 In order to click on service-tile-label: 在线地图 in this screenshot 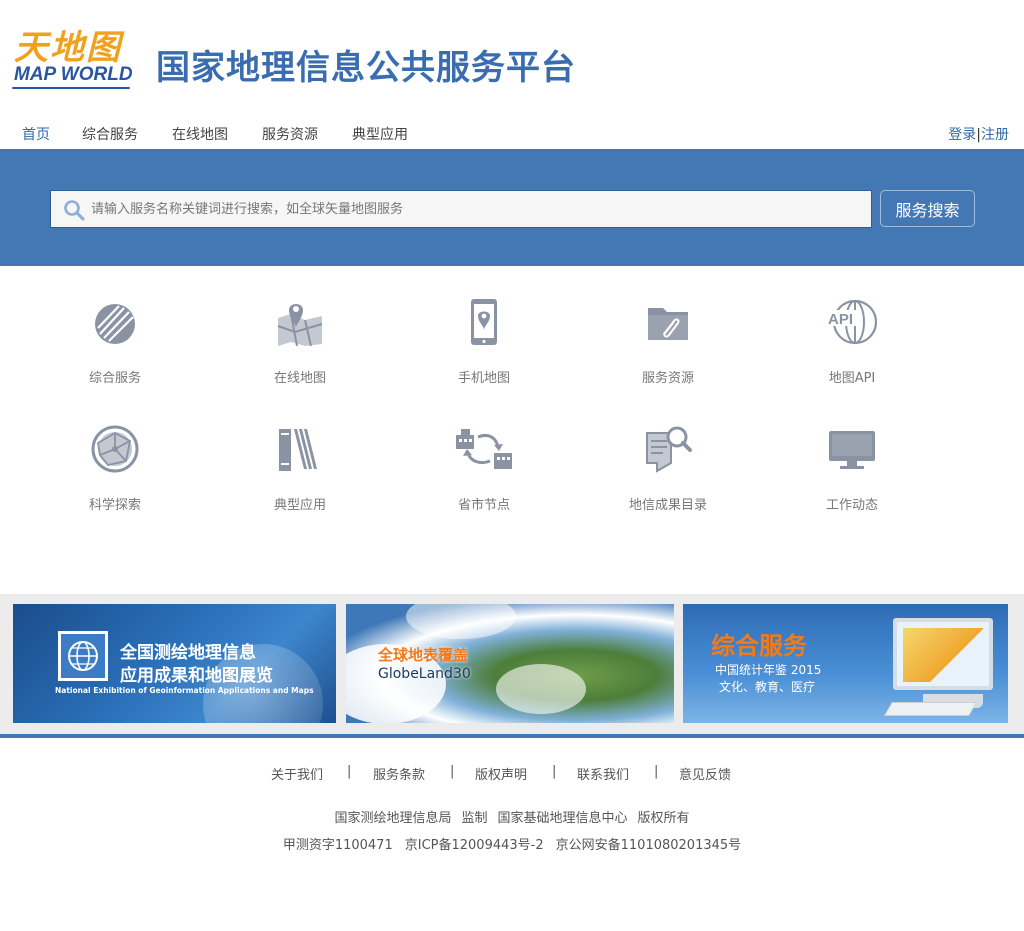, I will do `click(299, 378)`.